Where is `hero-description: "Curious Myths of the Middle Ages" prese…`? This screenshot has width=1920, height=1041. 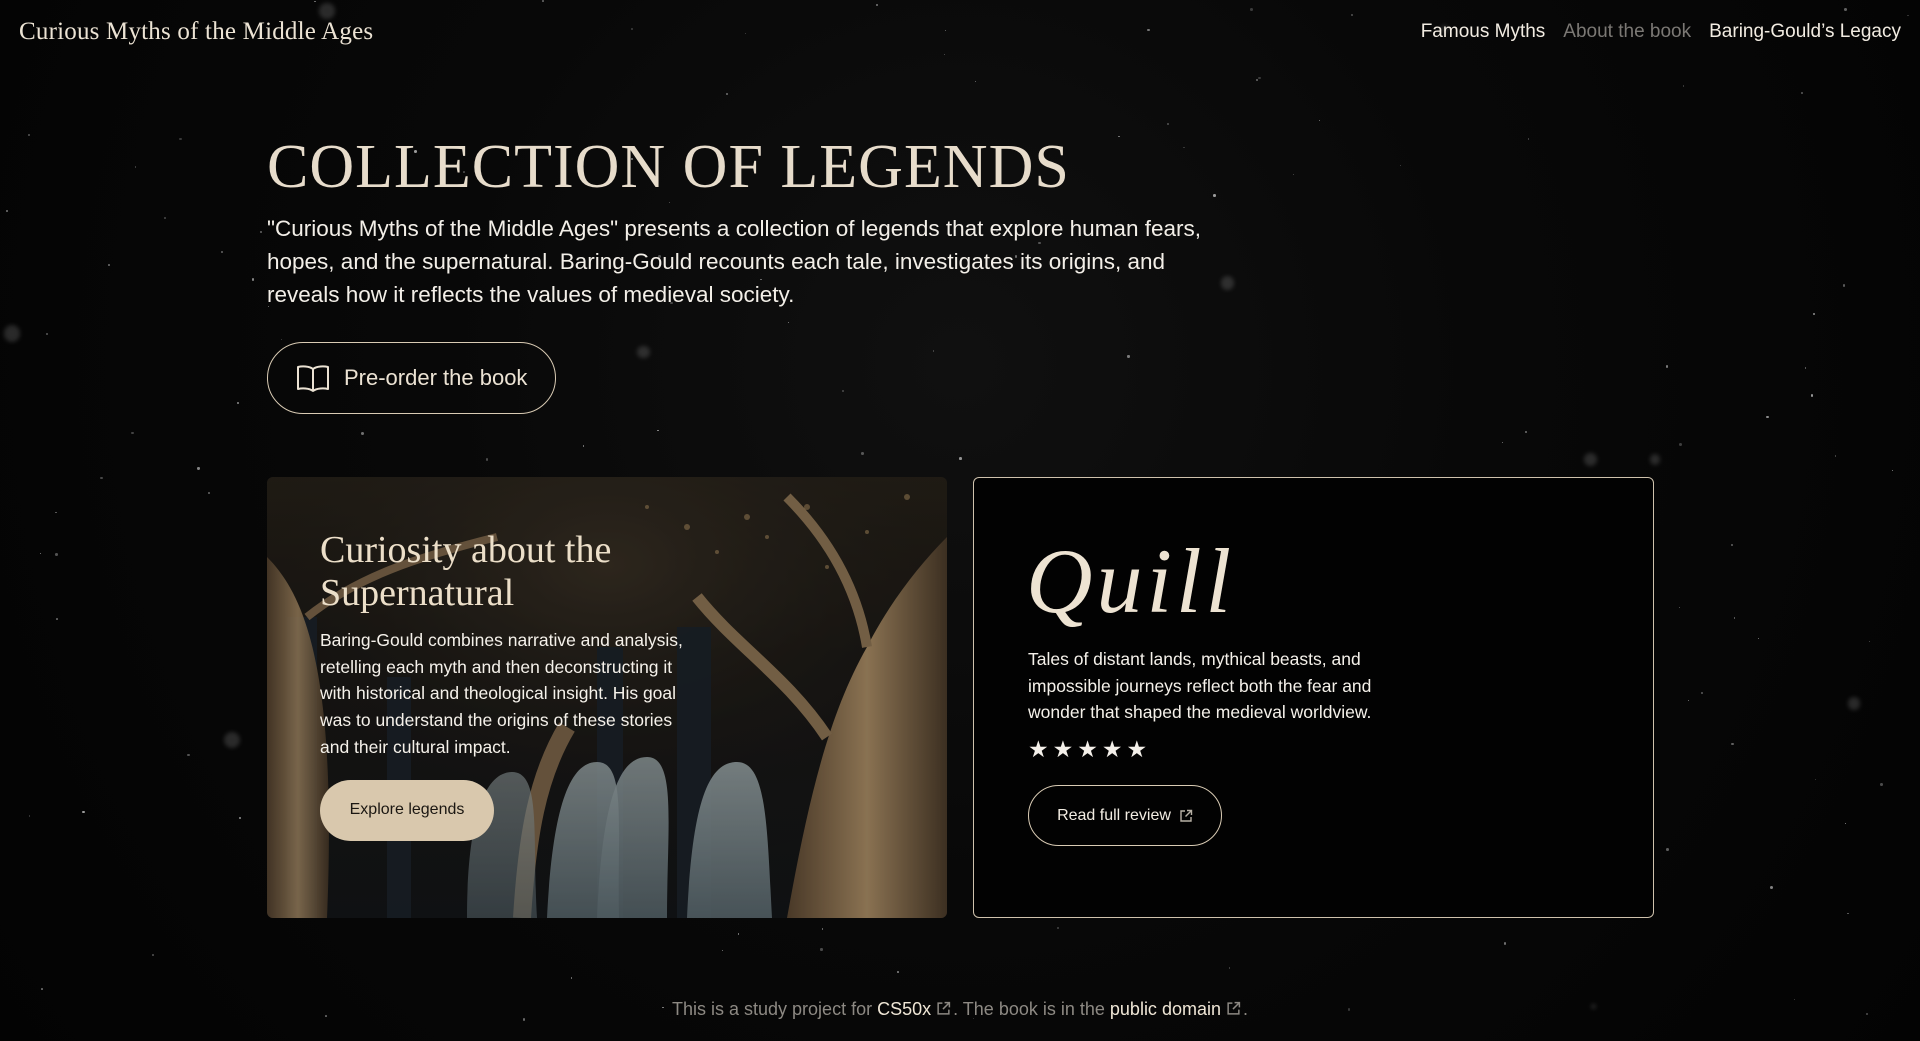 hero-description: "Curious Myths of the Middle Ages" prese… is located at coordinates (734, 261).